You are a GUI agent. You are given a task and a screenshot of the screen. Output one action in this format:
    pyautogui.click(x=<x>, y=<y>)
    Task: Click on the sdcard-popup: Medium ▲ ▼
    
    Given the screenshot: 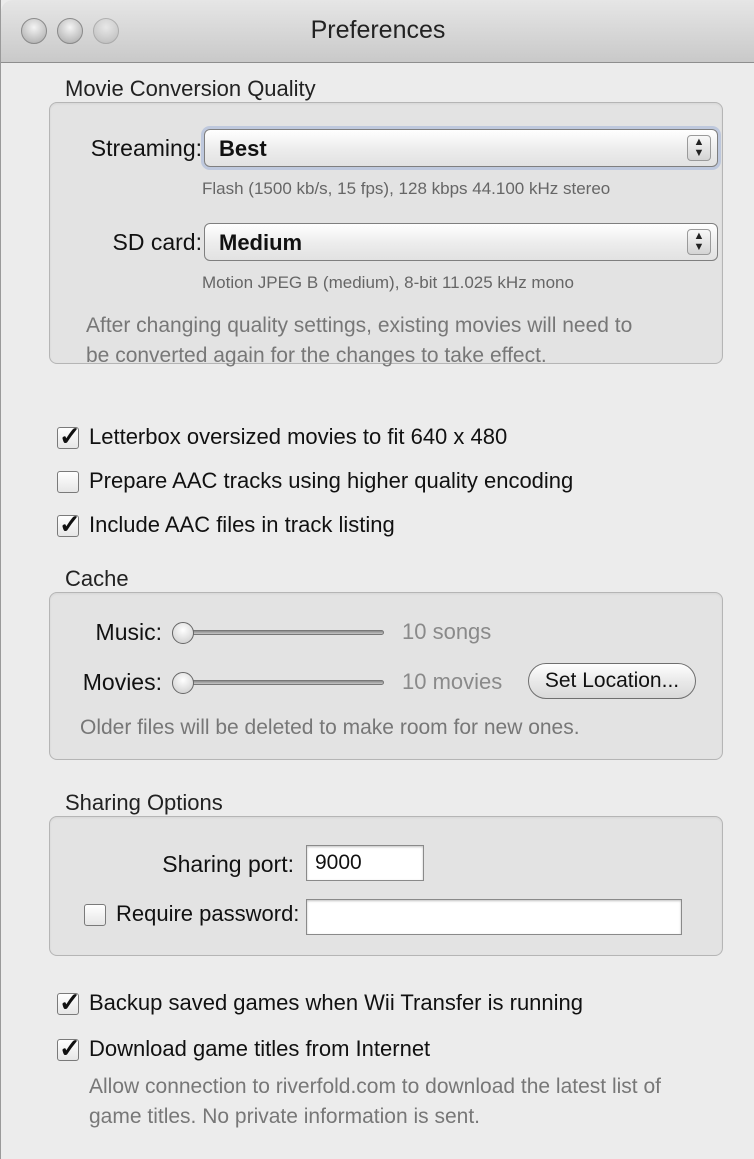 What is the action you would take?
    pyautogui.click(x=461, y=242)
    